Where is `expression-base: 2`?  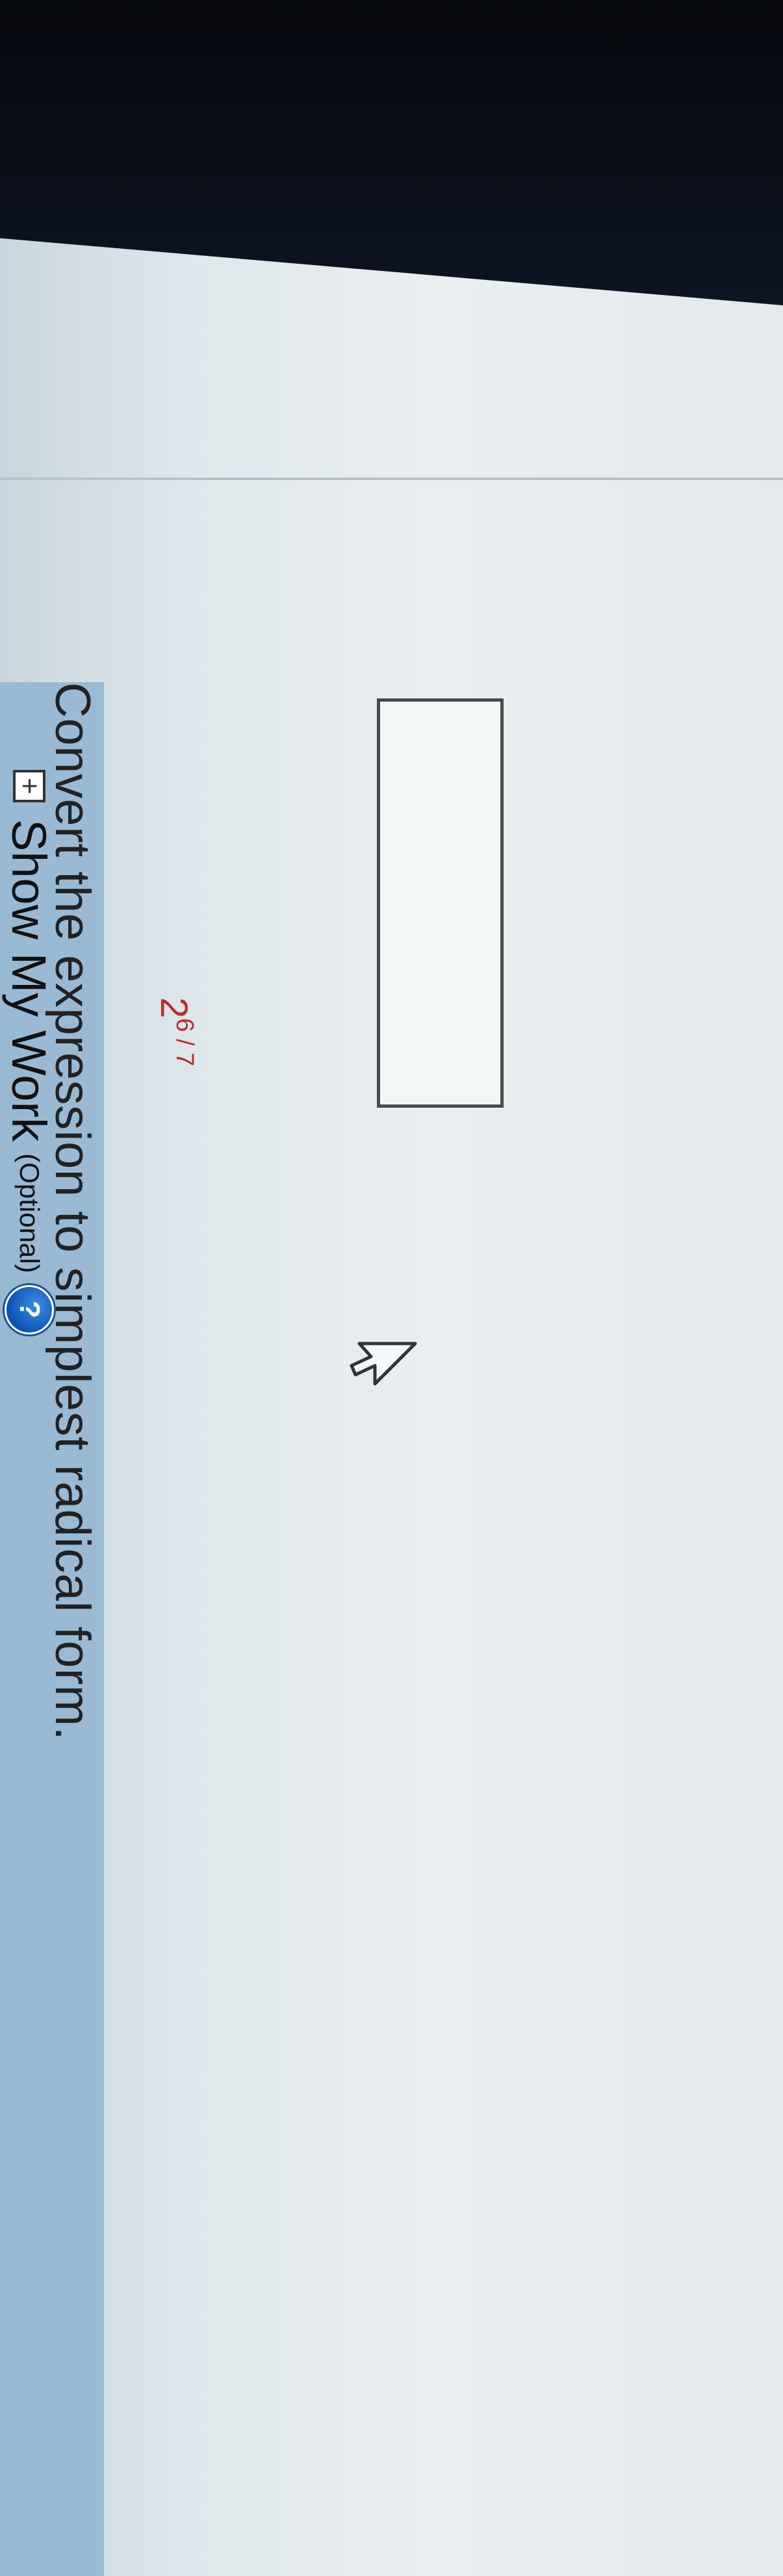
expression-base: 2 is located at coordinates (174, 1008).